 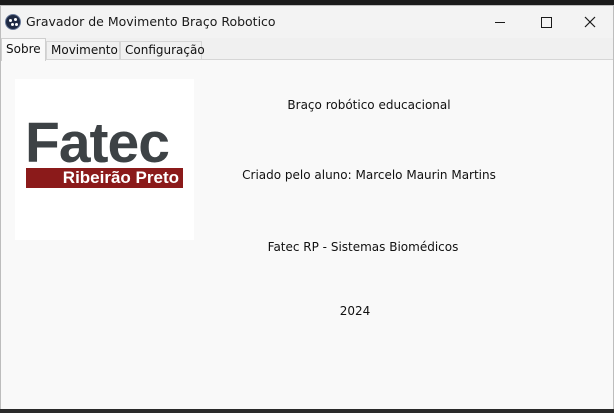 I want to click on minimize-icon, so click(x=500, y=22).